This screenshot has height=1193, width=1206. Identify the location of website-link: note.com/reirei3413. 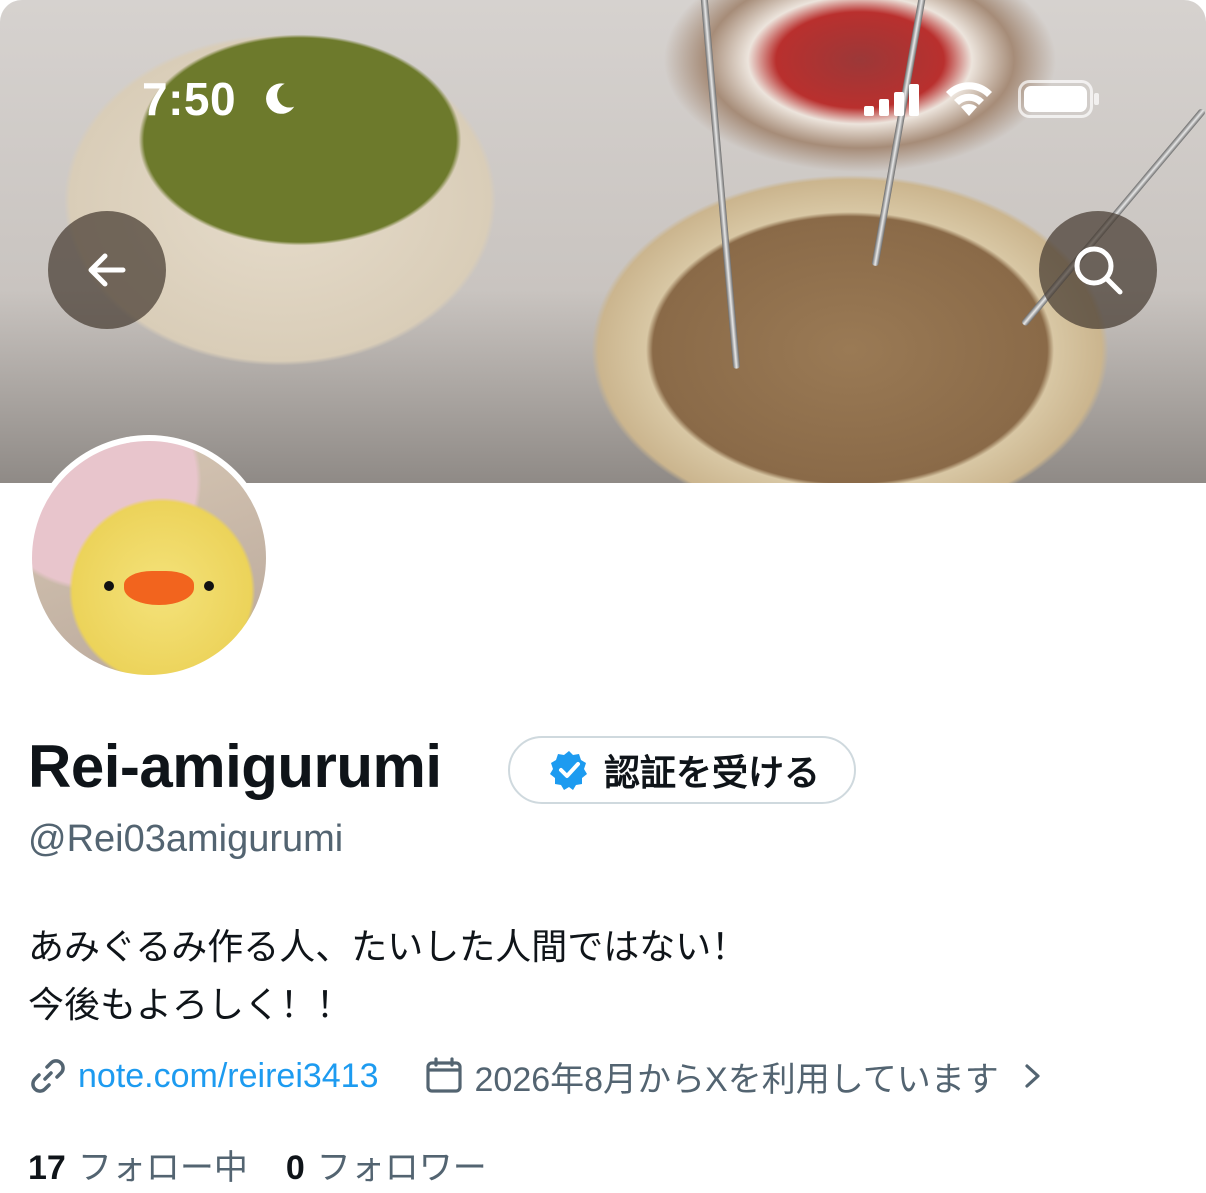
(228, 1076).